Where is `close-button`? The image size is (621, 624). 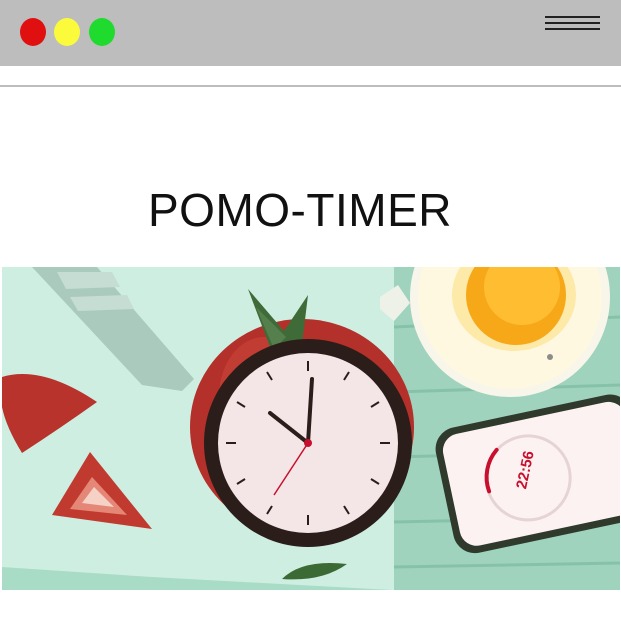 close-button is located at coordinates (33, 32).